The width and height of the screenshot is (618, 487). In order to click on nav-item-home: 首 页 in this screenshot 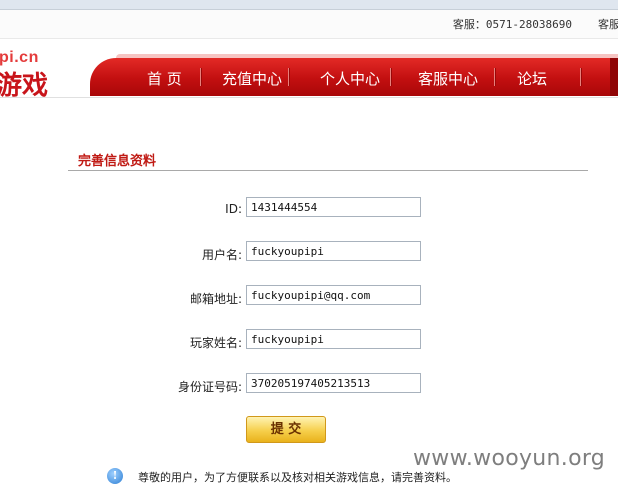, I will do `click(164, 78)`.